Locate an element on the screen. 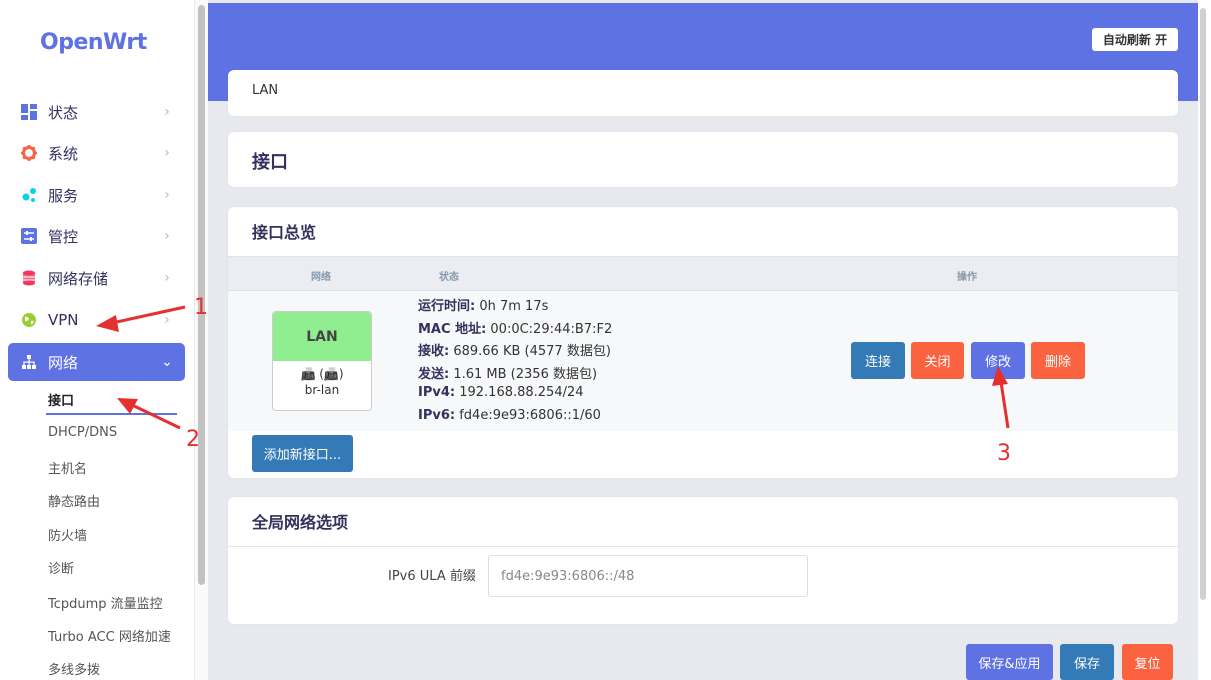 This screenshot has width=1211, height=680. sidebar-item-storage: 网络存储 › is located at coordinates (96, 278).